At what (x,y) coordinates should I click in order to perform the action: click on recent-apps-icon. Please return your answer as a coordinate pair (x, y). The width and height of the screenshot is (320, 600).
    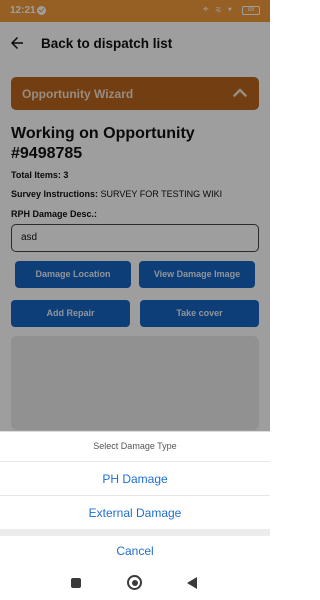
    Looking at the image, I should click on (76, 583).